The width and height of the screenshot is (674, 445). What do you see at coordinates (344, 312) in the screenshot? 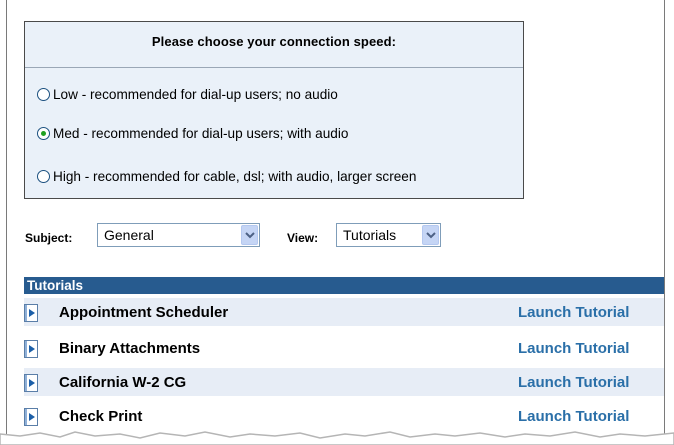
I see `table-row: Appointment Scheduler Launch Tutorial` at bounding box center [344, 312].